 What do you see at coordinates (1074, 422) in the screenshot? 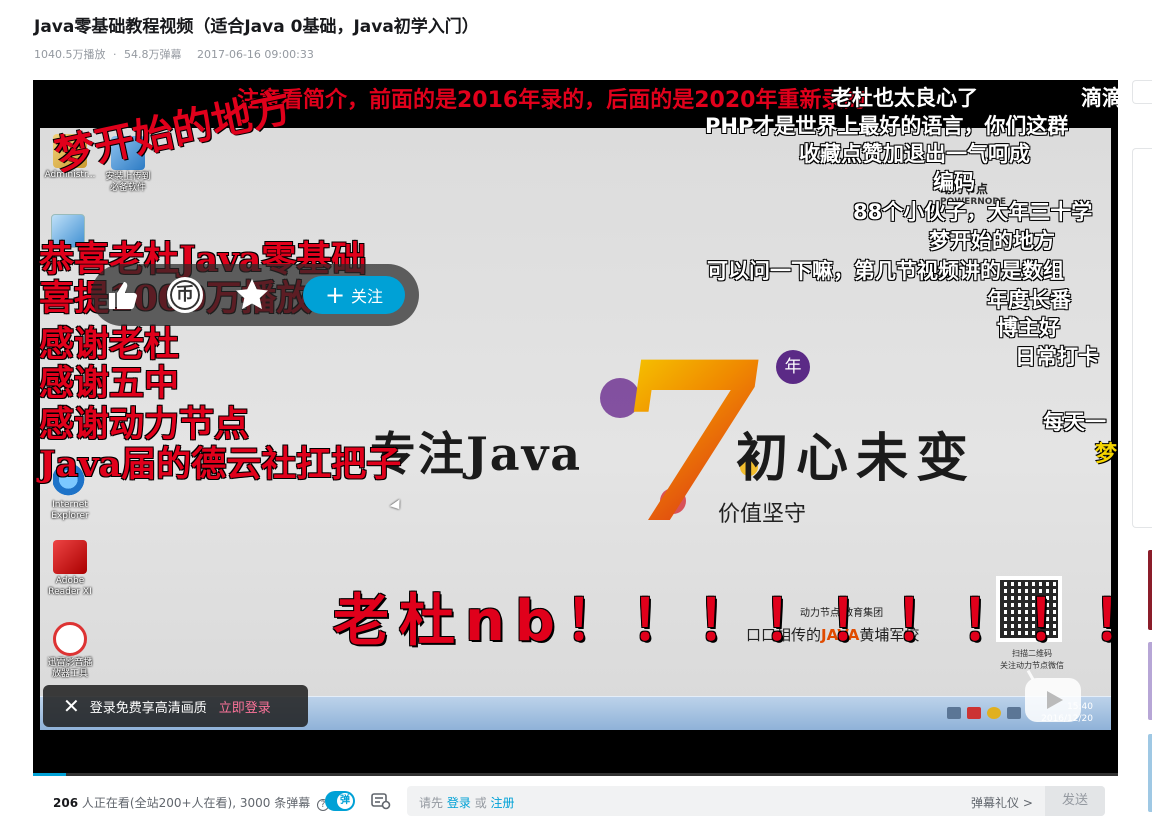
I see `danmaku-item: 每天一` at bounding box center [1074, 422].